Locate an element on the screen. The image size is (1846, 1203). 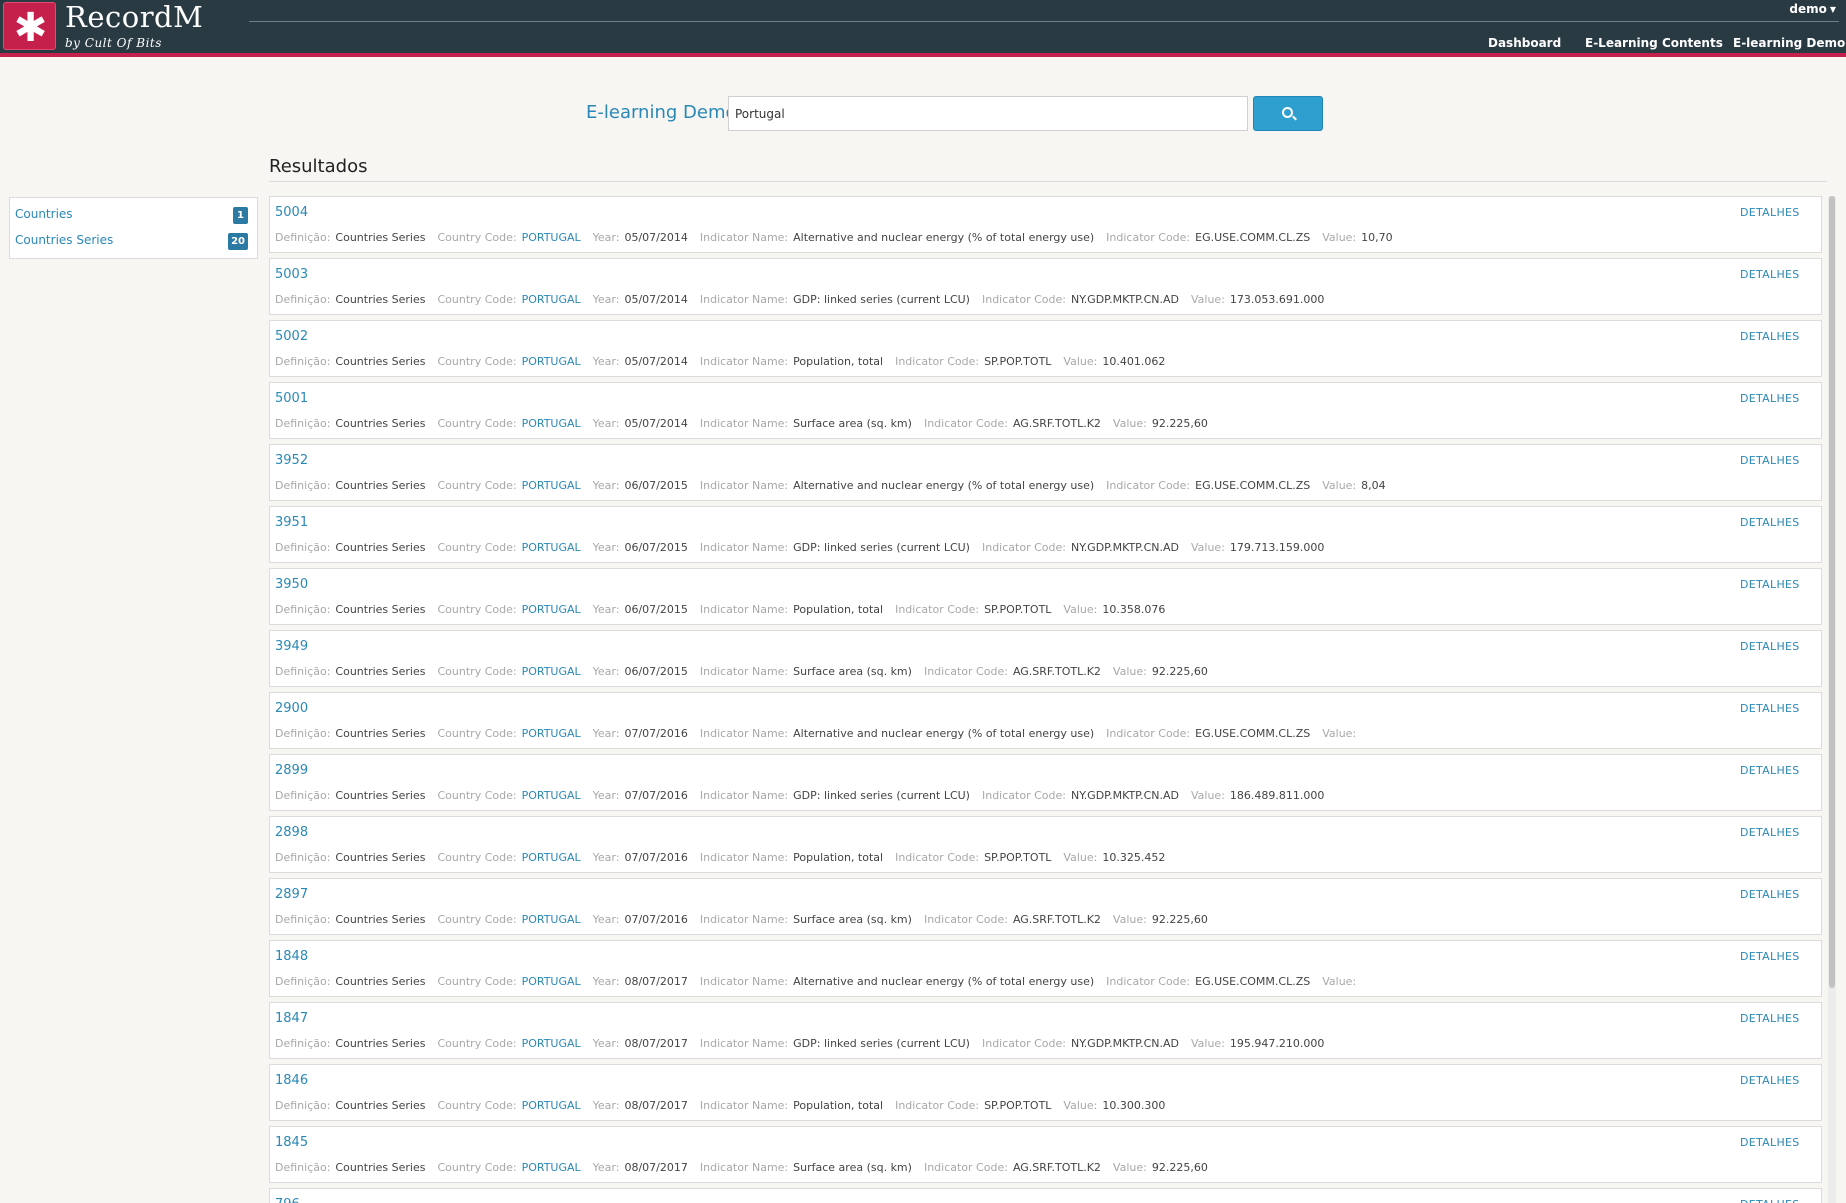
result-id-link: 796 is located at coordinates (287, 1200).